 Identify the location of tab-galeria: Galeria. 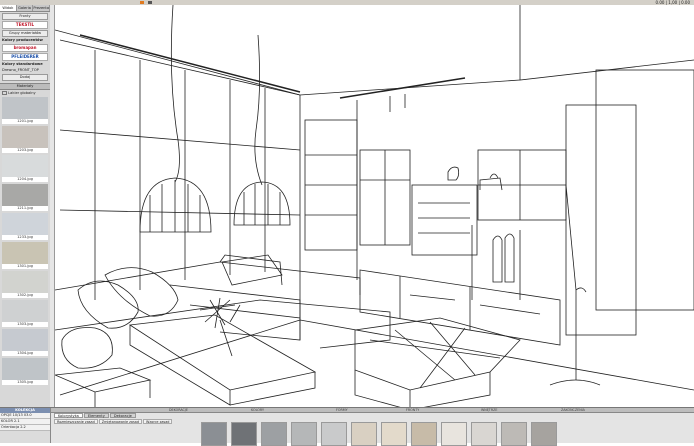
(25, 8).